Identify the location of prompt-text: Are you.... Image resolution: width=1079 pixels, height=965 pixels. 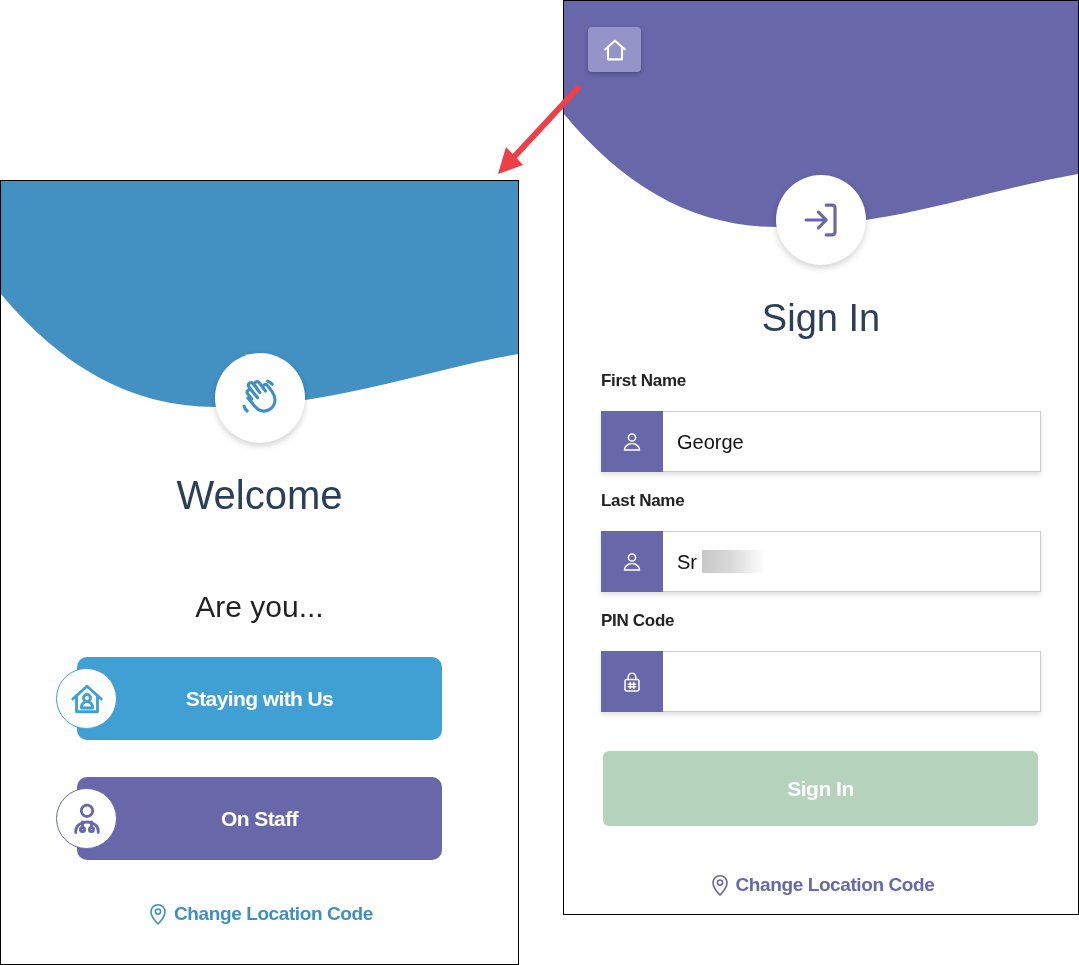
(259, 607).